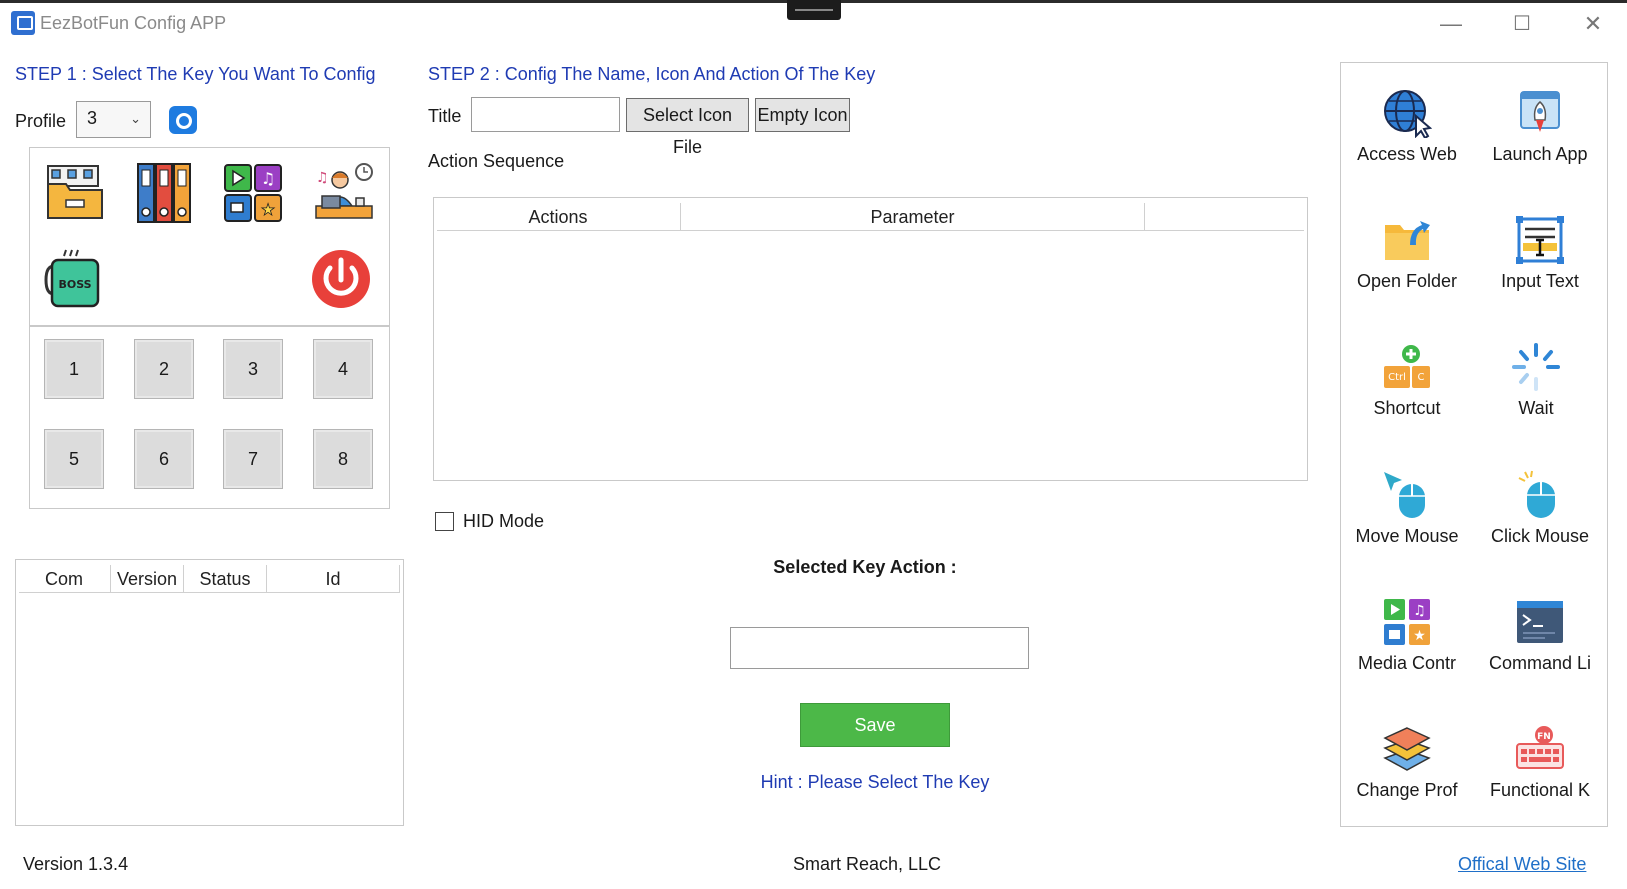 Image resolution: width=1627 pixels, height=889 pixels. Describe the element at coordinates (341, 279) in the screenshot. I see `power-icon` at that location.